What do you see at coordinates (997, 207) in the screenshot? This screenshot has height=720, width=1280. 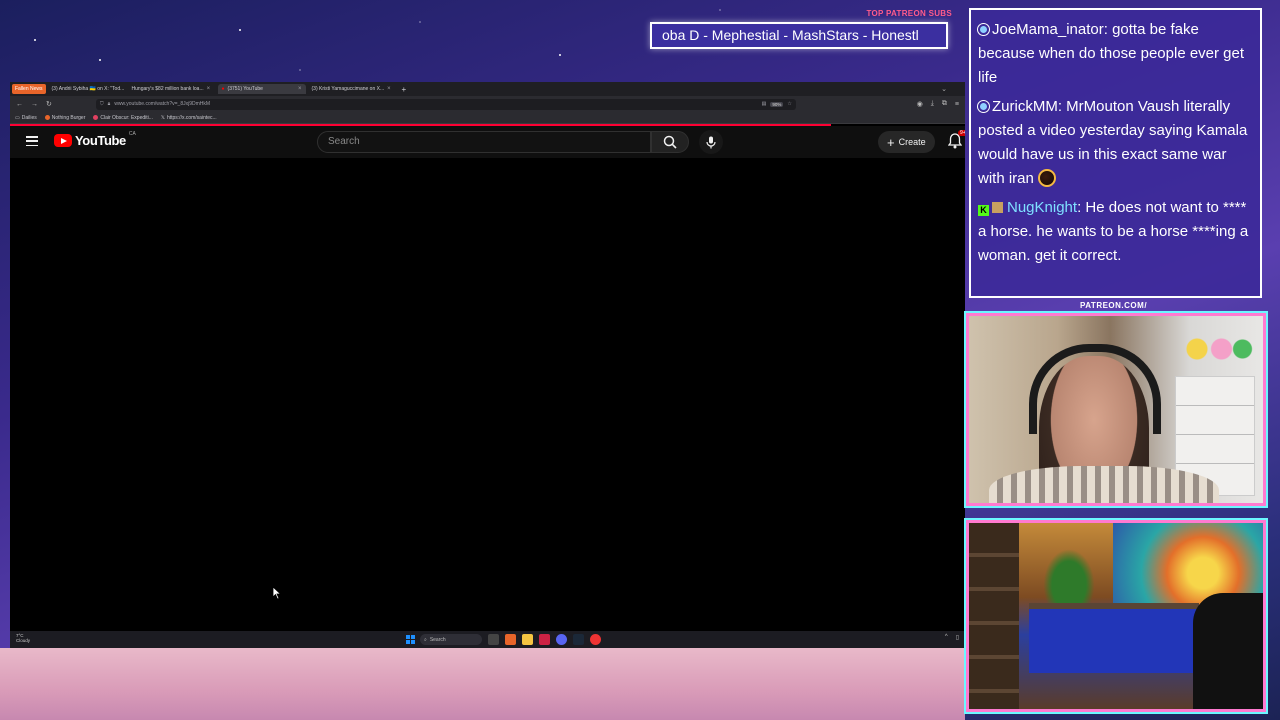 I see `subscriber-badge-icon` at bounding box center [997, 207].